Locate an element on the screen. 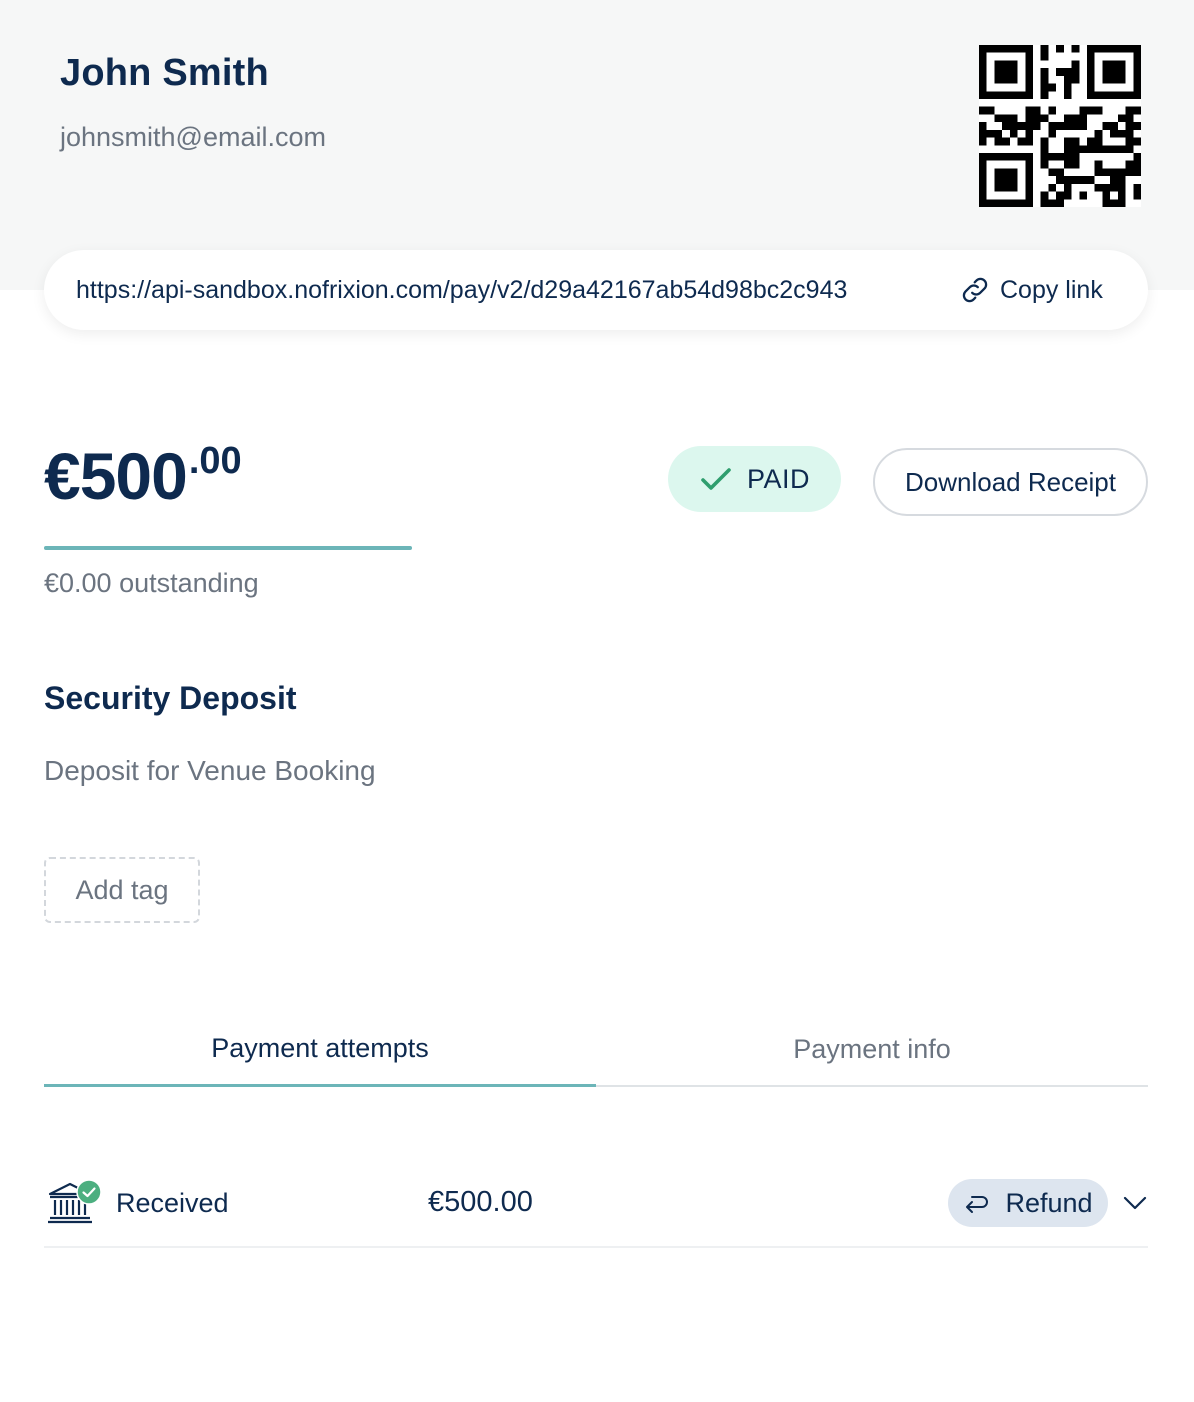  copy-link-label: Copy link is located at coordinates (1051, 289).